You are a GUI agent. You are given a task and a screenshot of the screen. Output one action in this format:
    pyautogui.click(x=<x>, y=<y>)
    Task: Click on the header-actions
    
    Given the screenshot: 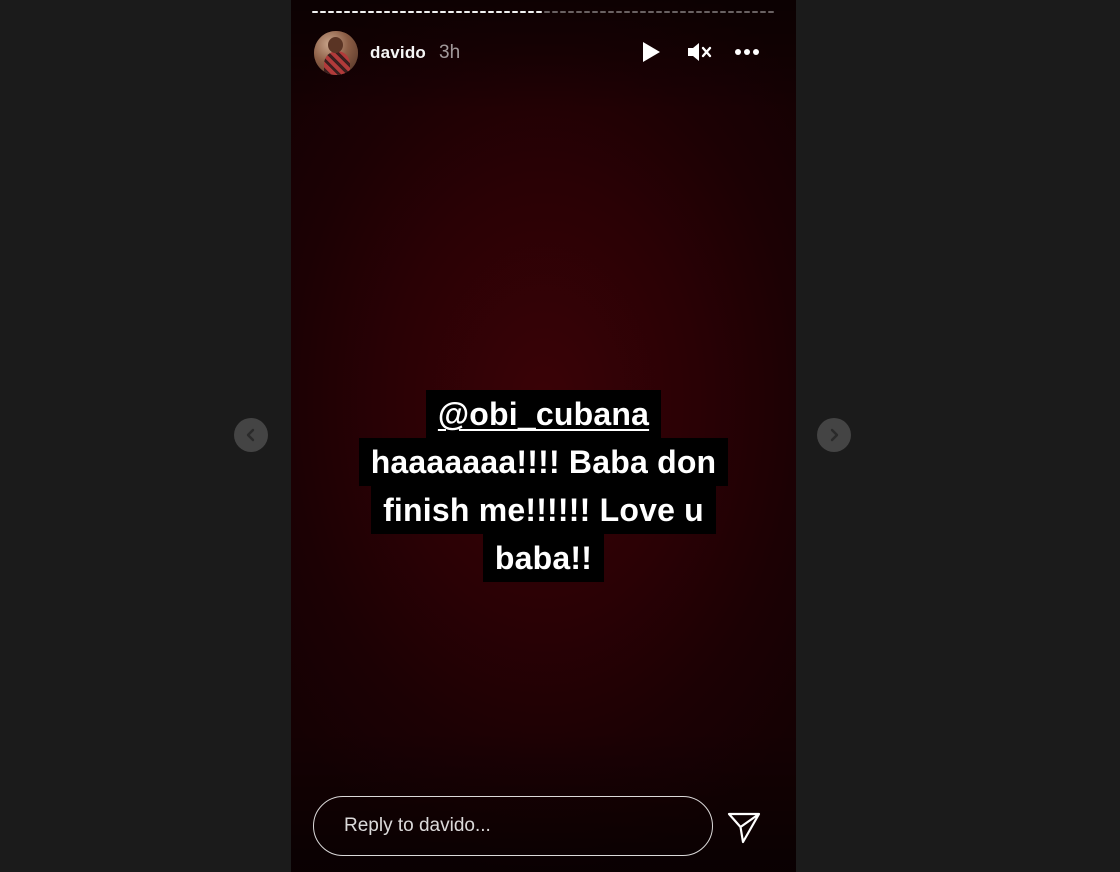 What is the action you would take?
    pyautogui.click(x=699, y=52)
    